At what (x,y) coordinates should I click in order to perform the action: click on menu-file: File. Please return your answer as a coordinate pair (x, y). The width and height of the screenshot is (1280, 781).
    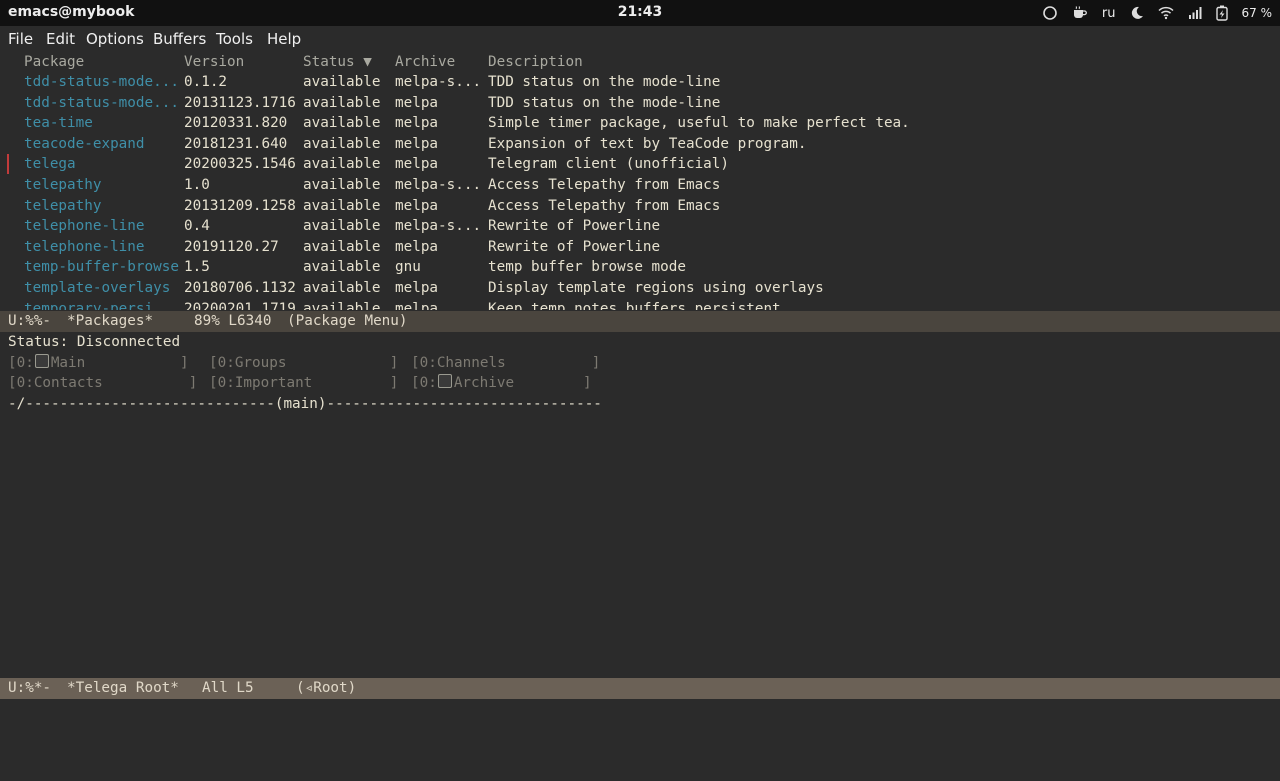
    Looking at the image, I should click on (20, 39).